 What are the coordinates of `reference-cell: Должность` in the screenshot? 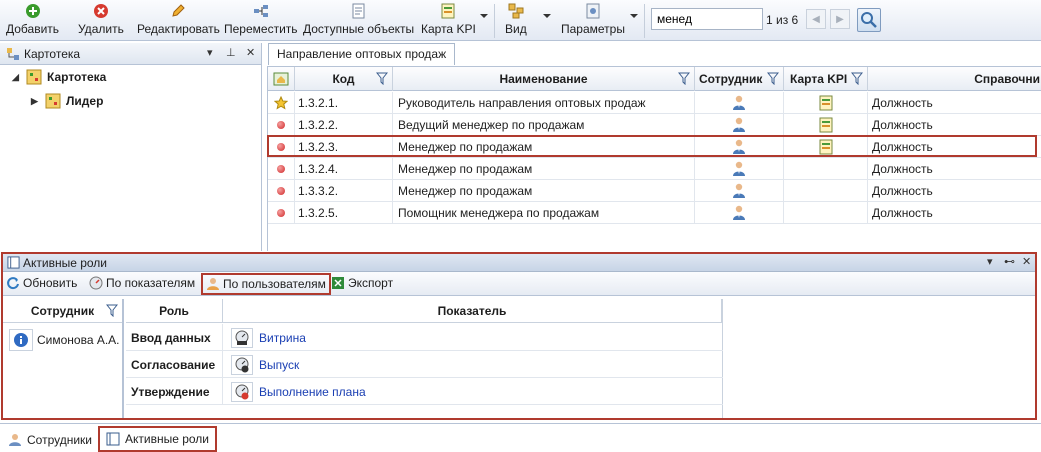 It's located at (902, 169).